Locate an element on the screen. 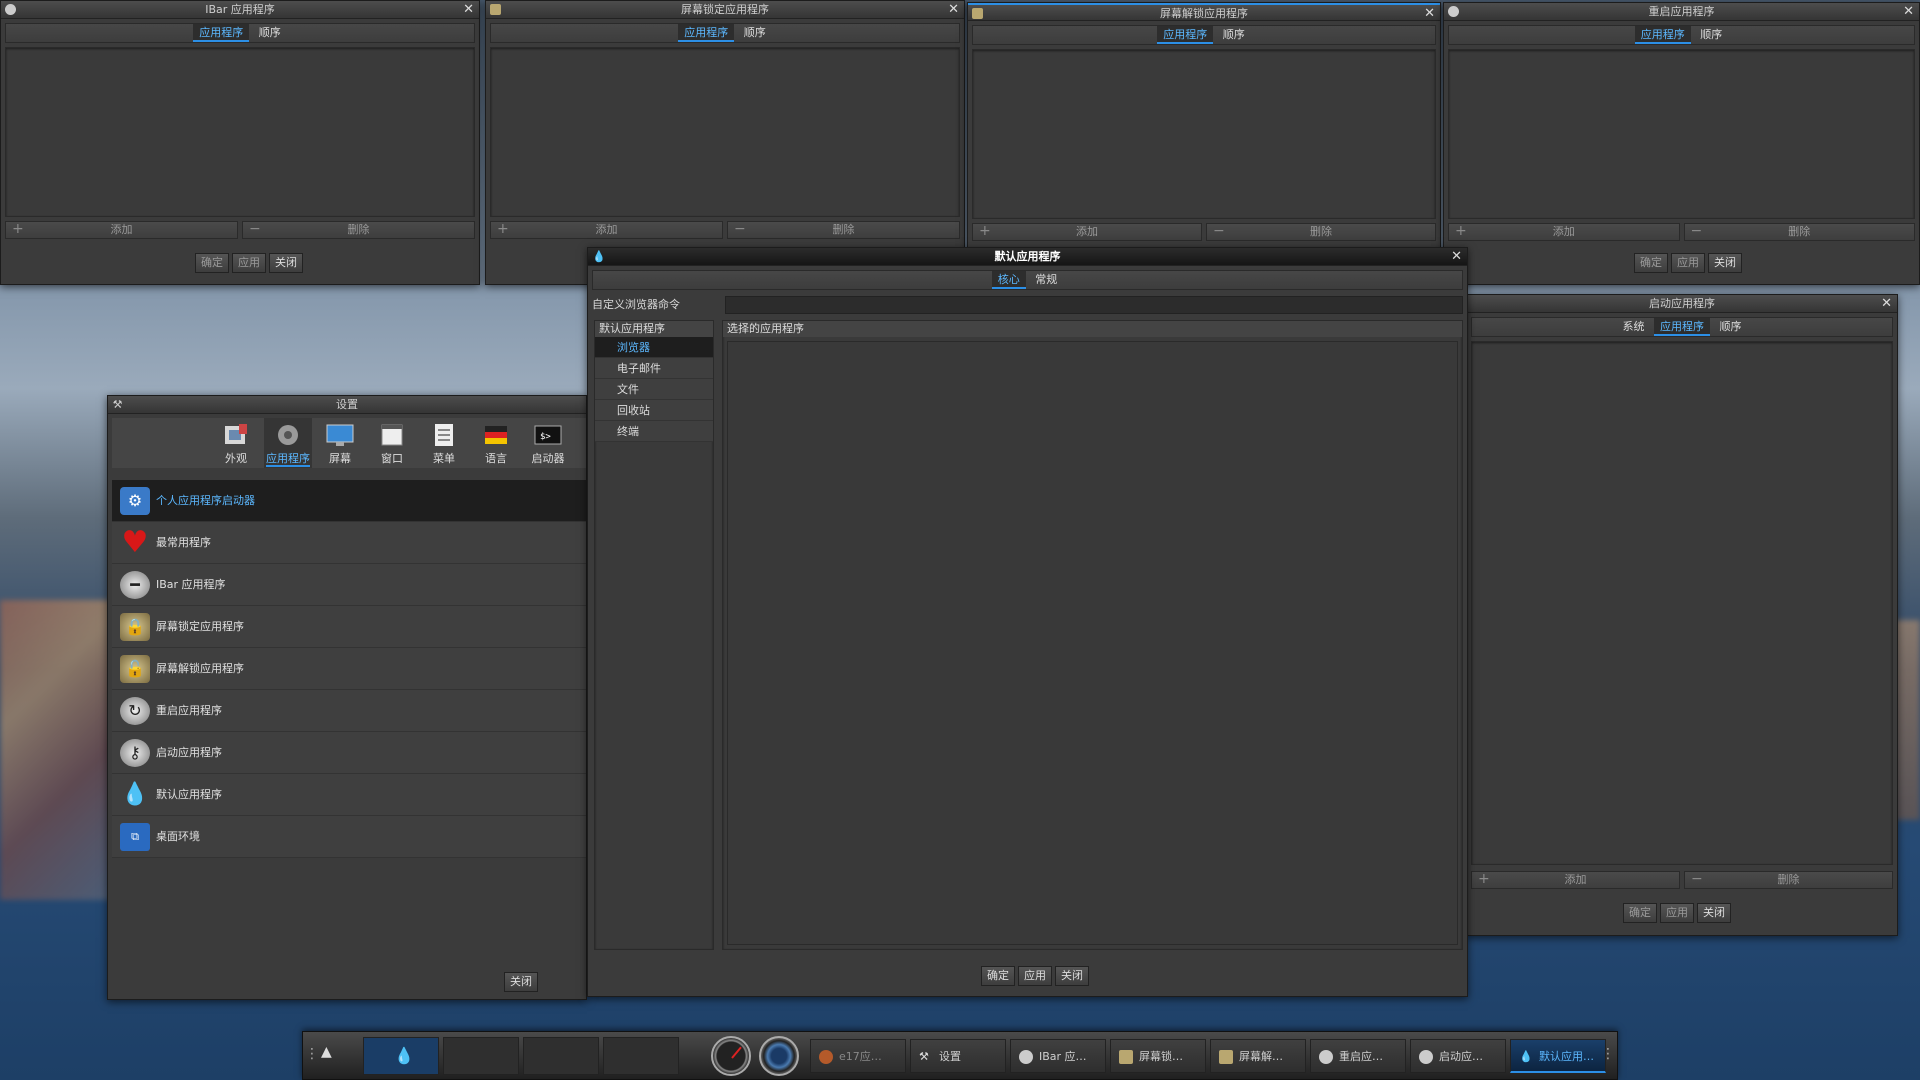 This screenshot has height=1080, width=1920. tree-item-terminal: 终端 is located at coordinates (654, 431).